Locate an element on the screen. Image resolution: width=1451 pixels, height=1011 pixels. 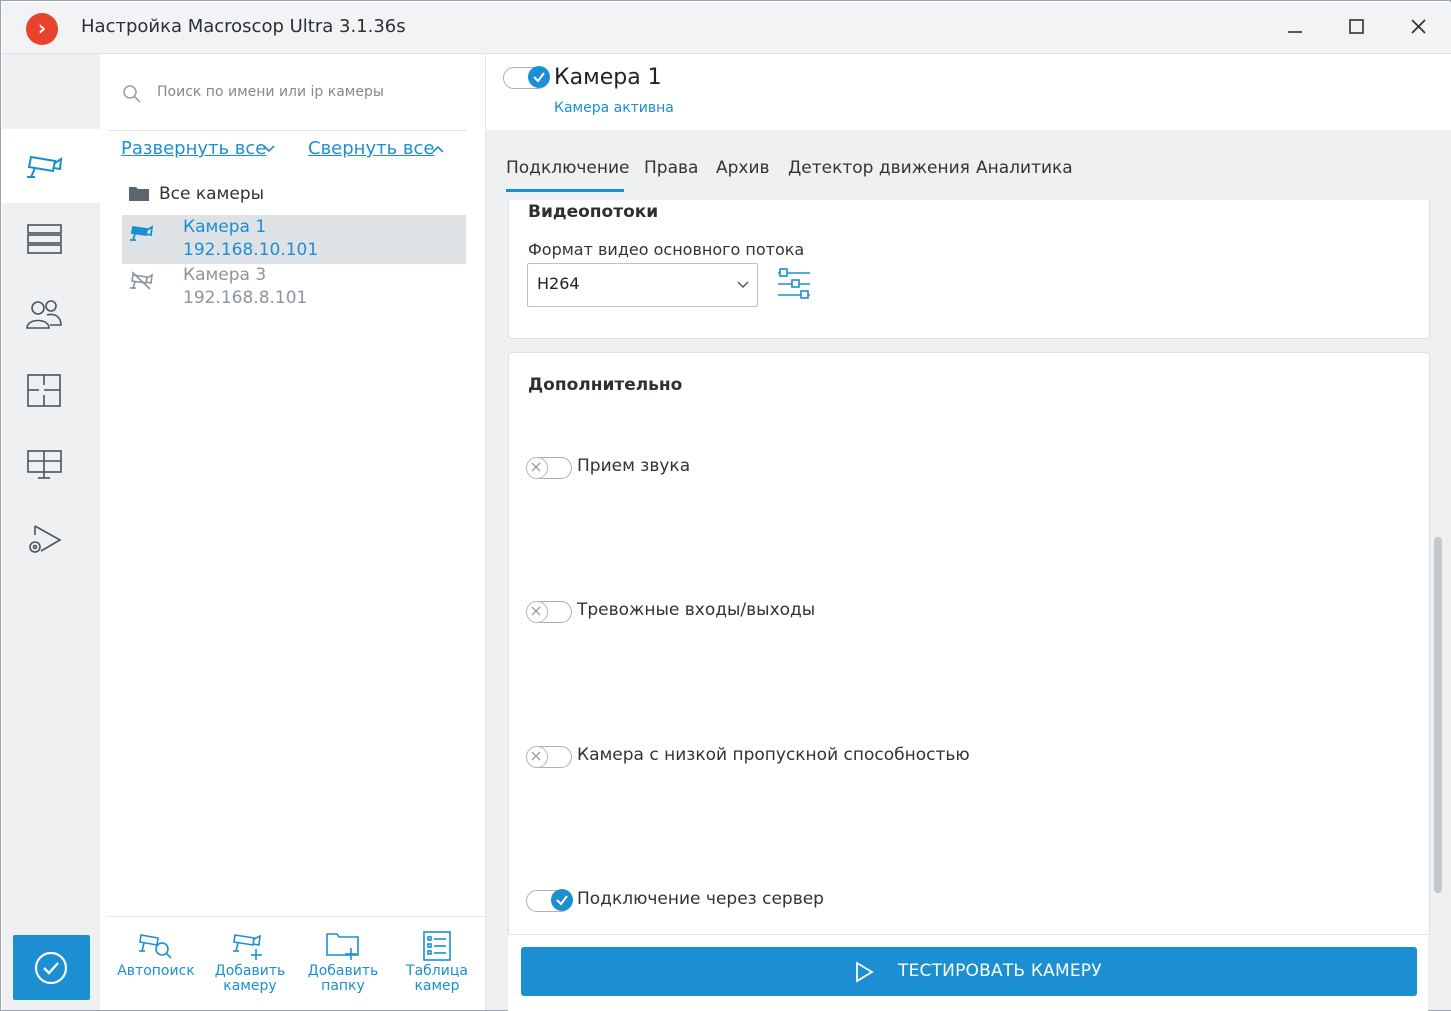
rail-item-servers is located at coordinates (51, 241).